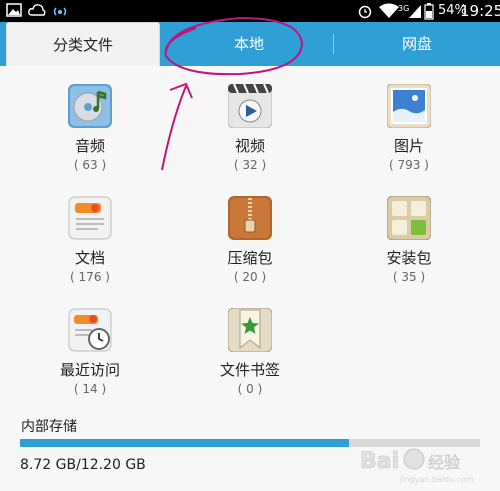 This screenshot has width=500, height=491. Describe the element at coordinates (436, 479) in the screenshot. I see `svg-text: jingyan.baidu.com` at that location.